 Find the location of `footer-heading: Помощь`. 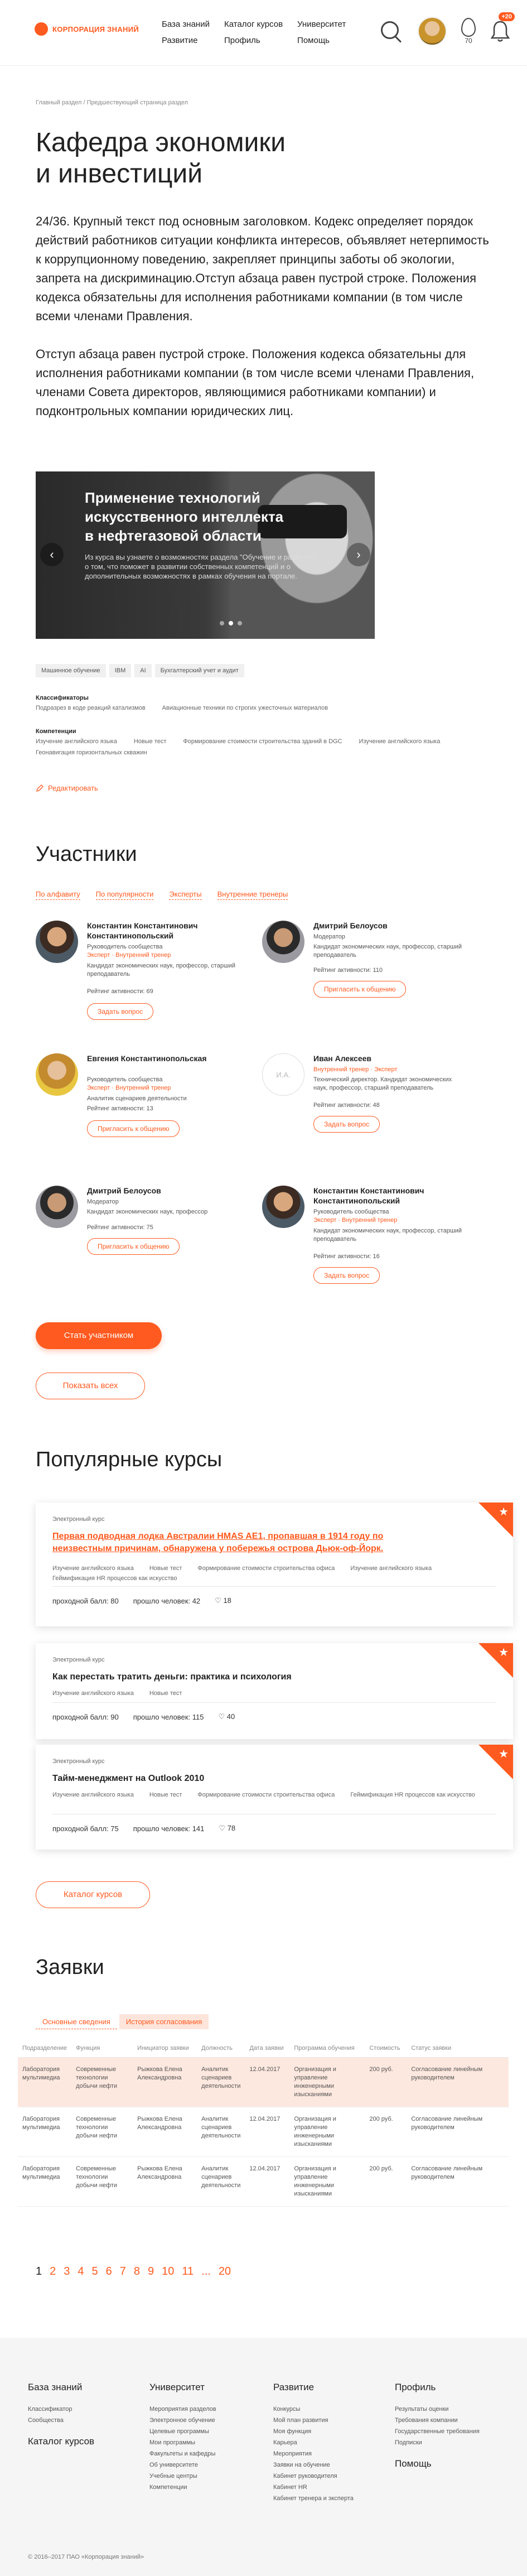

footer-heading: Помощь is located at coordinates (437, 2464).